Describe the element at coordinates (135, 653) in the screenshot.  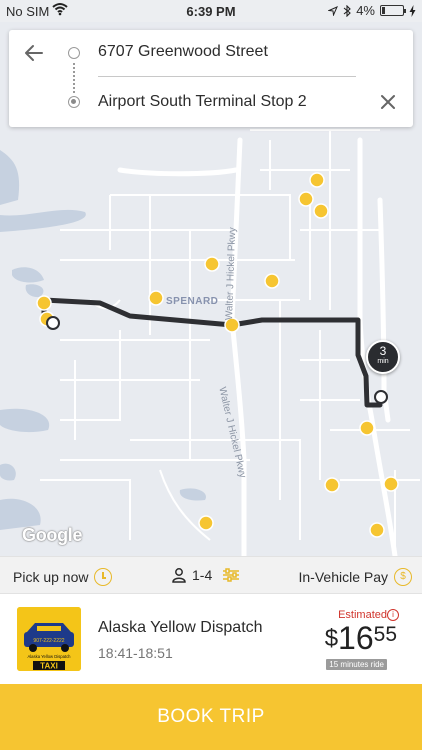
I see `pickup-window: 18:41-18:51` at that location.